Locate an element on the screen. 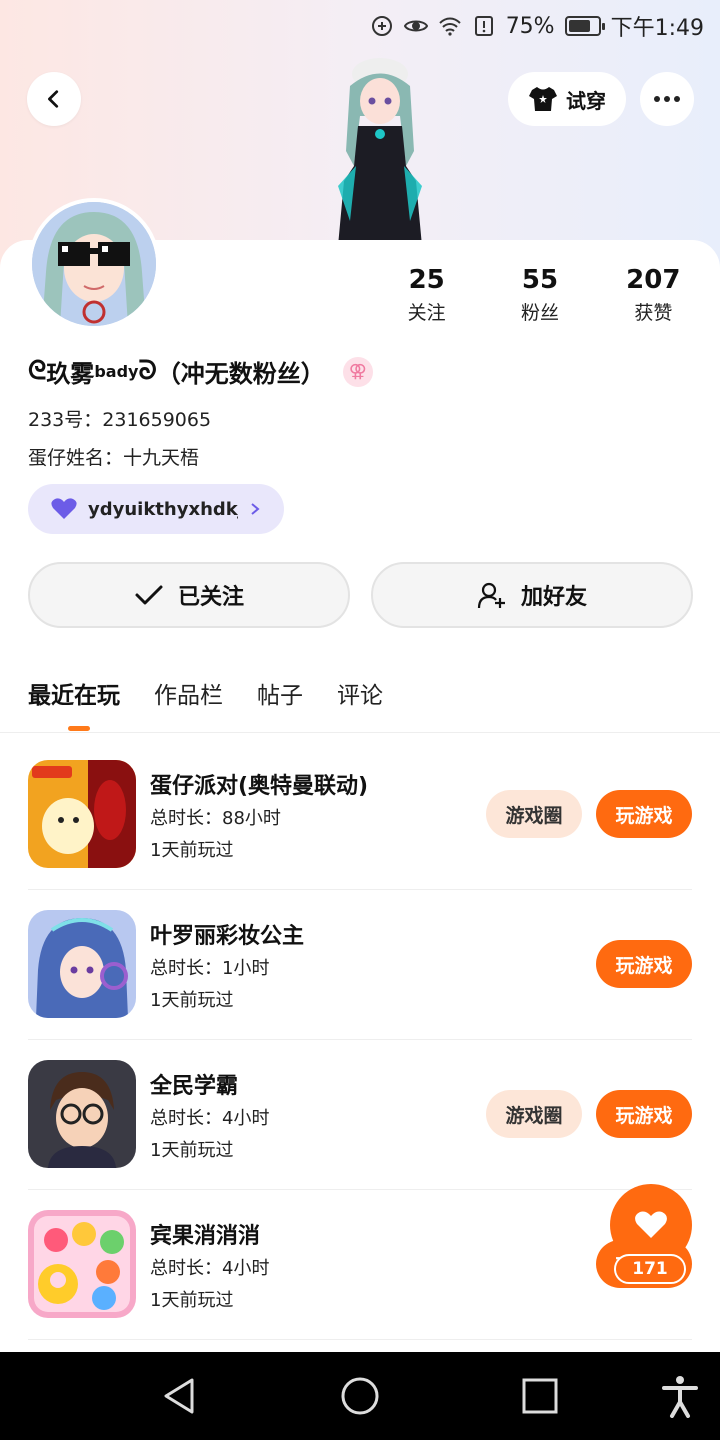 The image size is (720, 1440). chevron-left-icon is located at coordinates (53, 99).